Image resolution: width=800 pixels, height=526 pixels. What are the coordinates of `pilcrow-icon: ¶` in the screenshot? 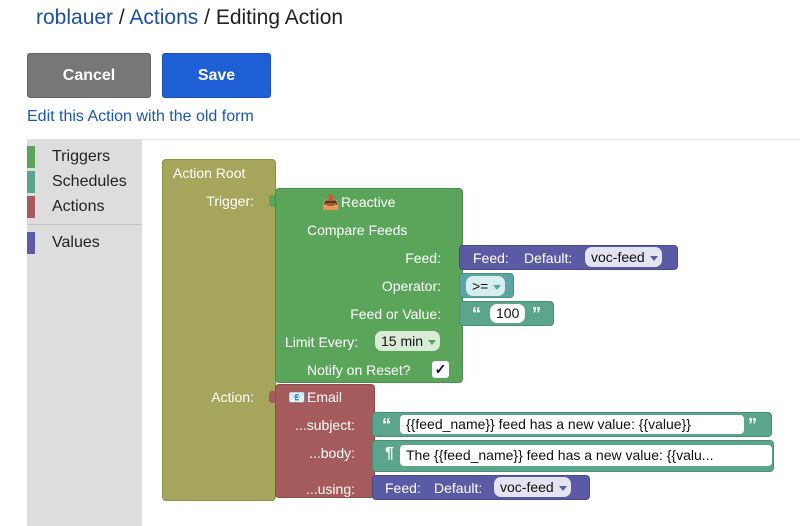 It's located at (389, 453).